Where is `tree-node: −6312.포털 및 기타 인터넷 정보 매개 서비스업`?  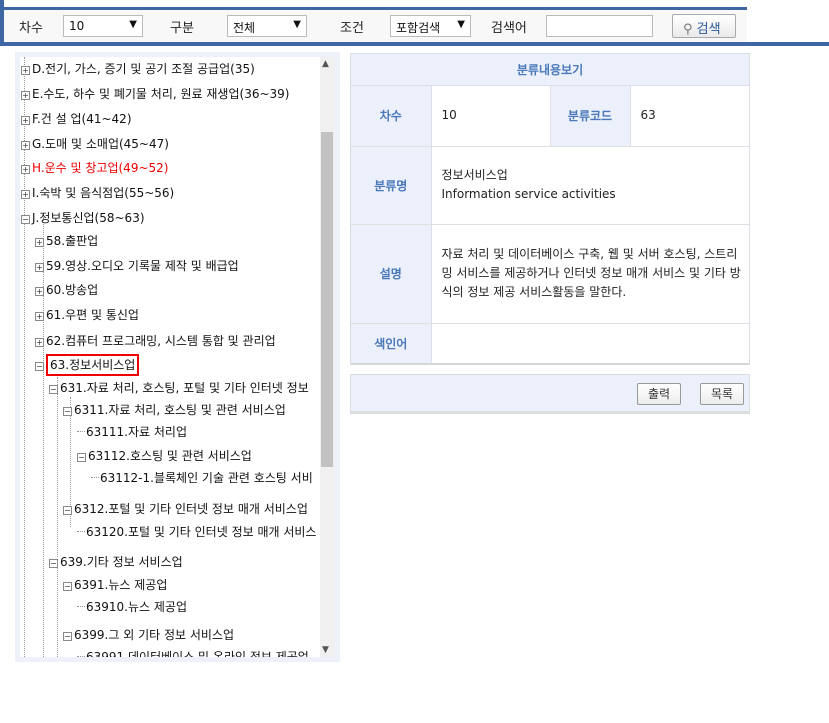
tree-node: −6312.포털 및 기타 인터넷 정보 매개 서비스업 is located at coordinates (185, 509).